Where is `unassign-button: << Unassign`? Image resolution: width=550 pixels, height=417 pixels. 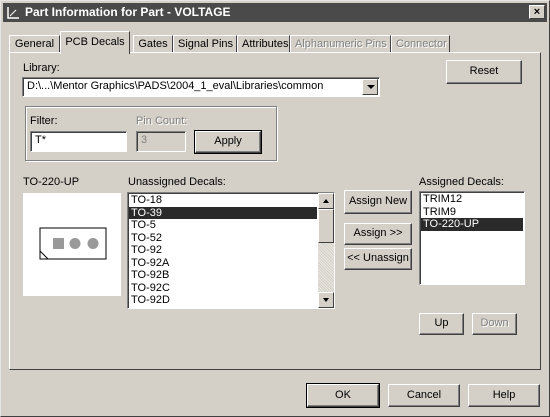 unassign-button: << Unassign is located at coordinates (378, 259).